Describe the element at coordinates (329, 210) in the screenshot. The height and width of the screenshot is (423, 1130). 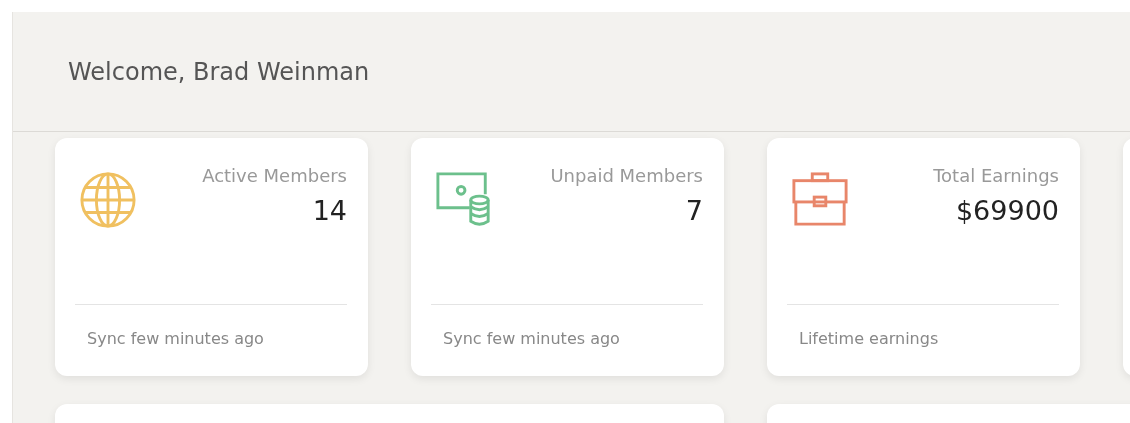
I see `stat-value: 14` at that location.